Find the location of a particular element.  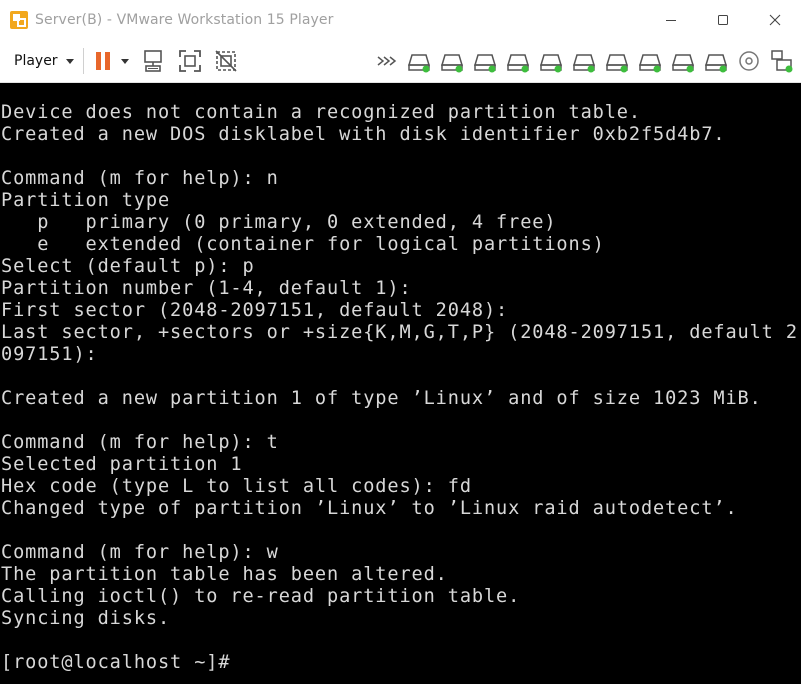

maximize-button is located at coordinates (723, 20).